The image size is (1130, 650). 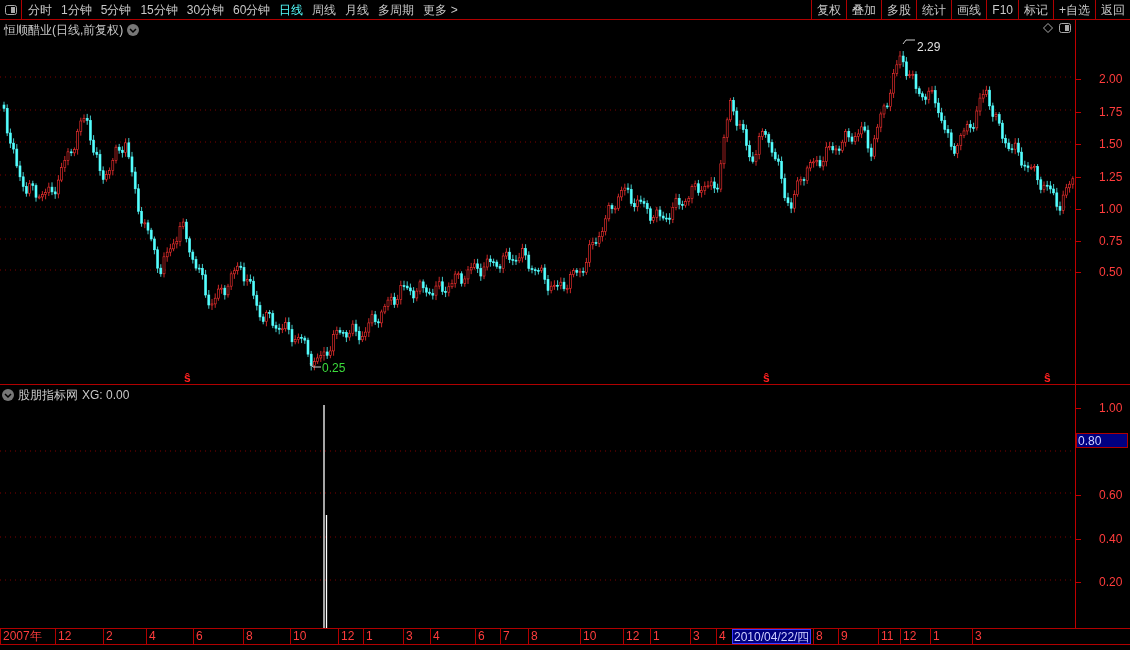 I want to click on diamond-icon, so click(x=1048, y=28).